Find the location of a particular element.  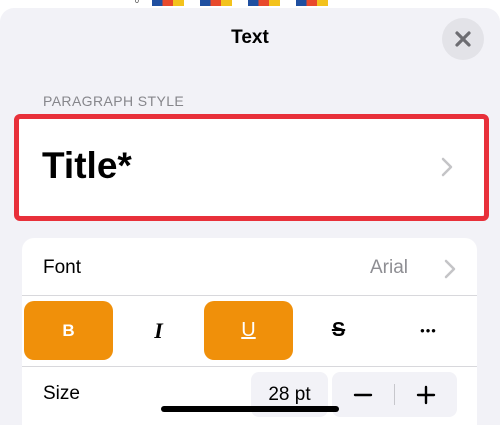

plus-icon is located at coordinates (426, 394).